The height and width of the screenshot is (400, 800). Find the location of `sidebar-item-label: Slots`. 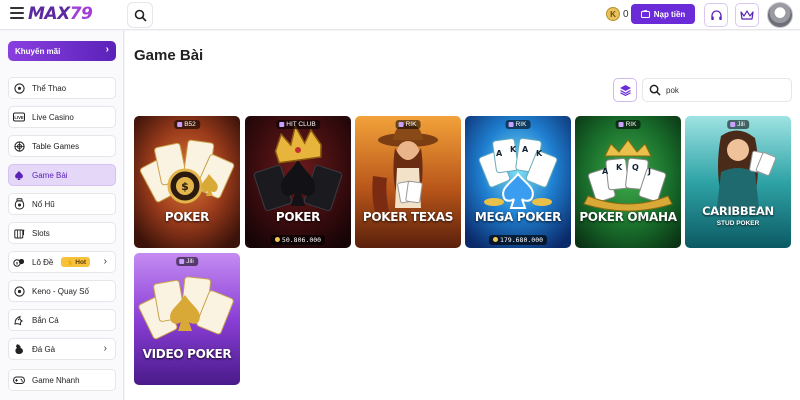

sidebar-item-label: Slots is located at coordinates (41, 233).